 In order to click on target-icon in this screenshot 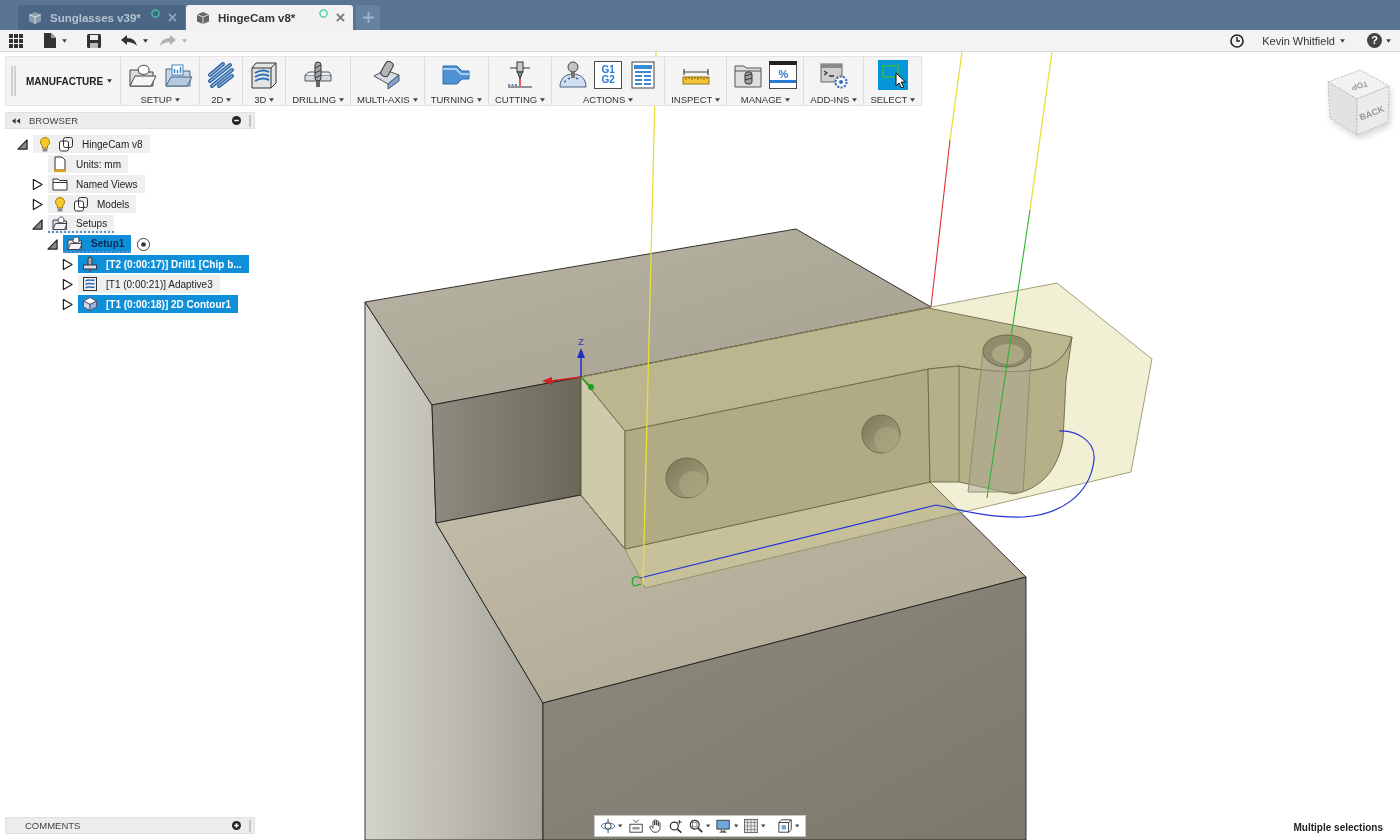, I will do `click(144, 244)`.